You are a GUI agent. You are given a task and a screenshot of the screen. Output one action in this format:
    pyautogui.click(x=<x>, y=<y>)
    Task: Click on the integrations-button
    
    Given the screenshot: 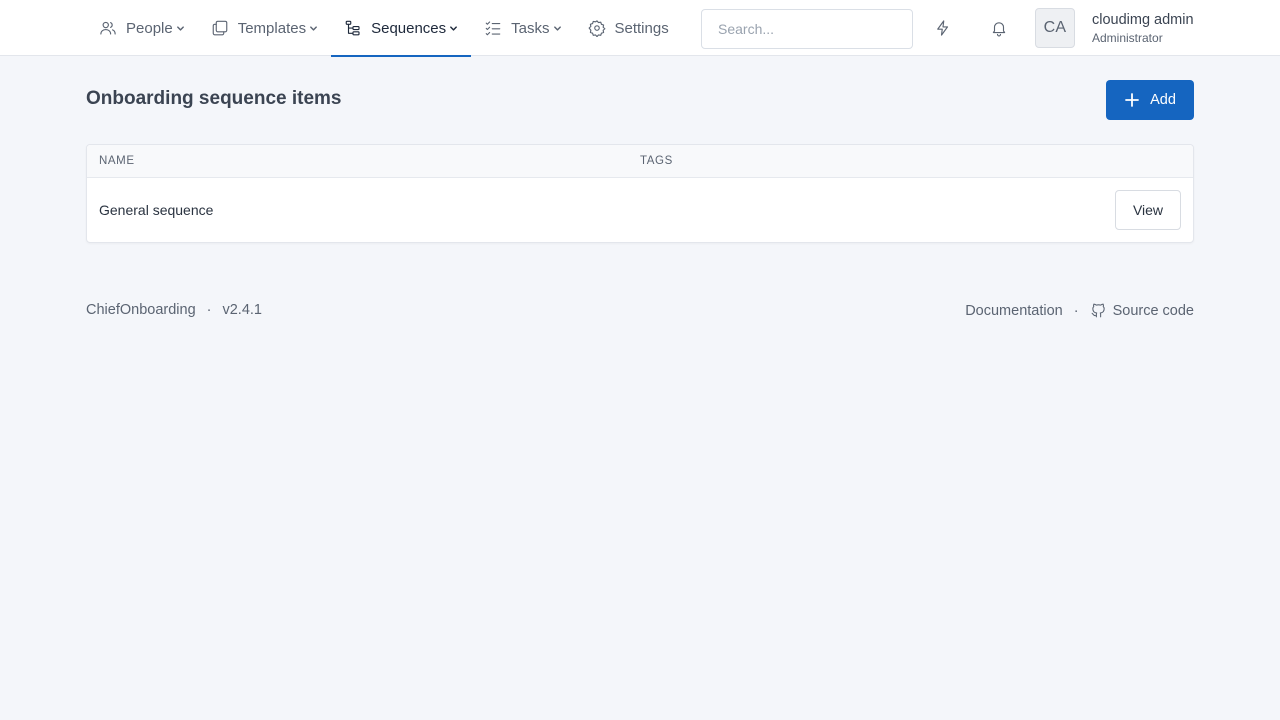 What is the action you would take?
    pyautogui.click(x=943, y=28)
    